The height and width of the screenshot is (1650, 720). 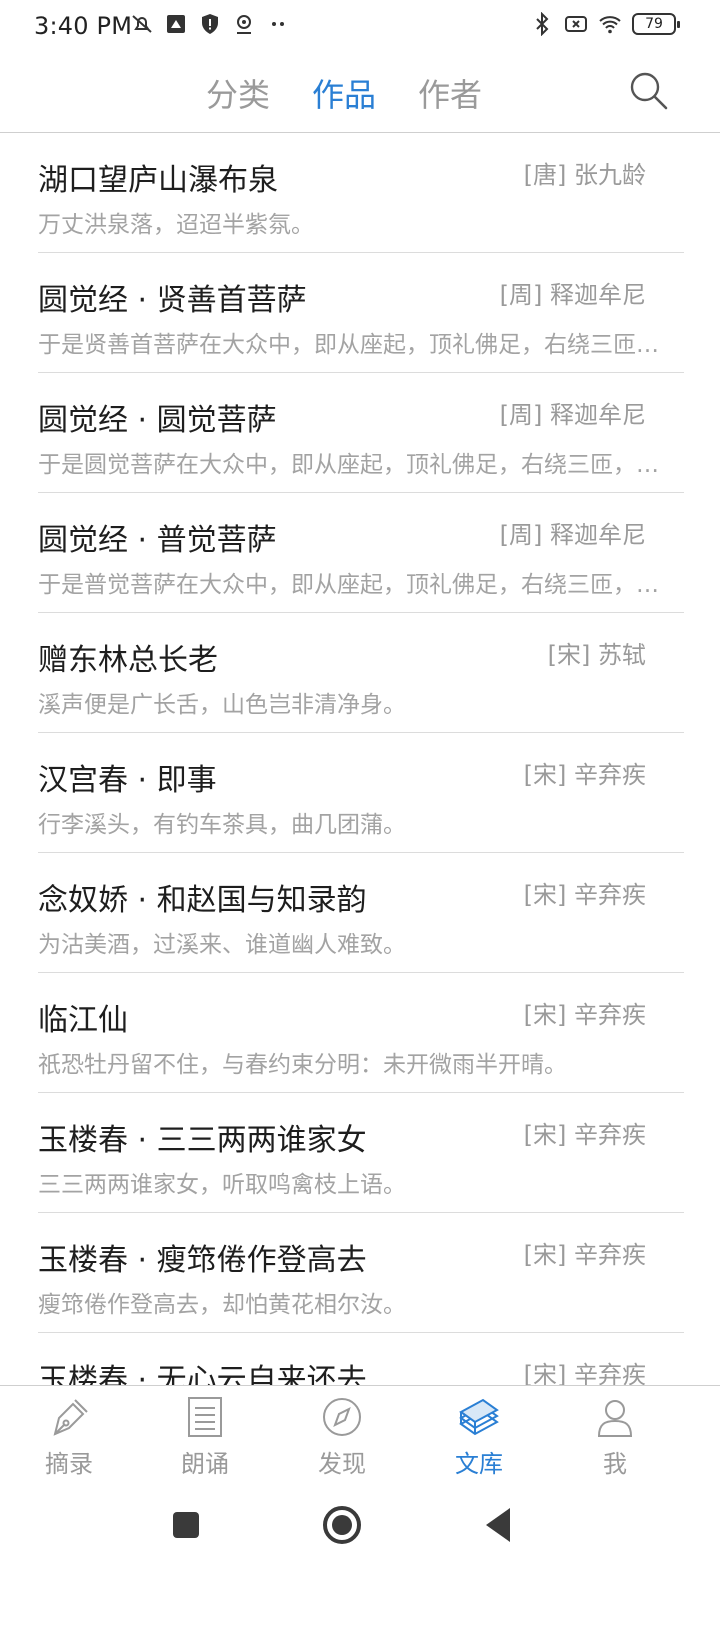 I want to click on shield-icon, so click(x=210, y=24).